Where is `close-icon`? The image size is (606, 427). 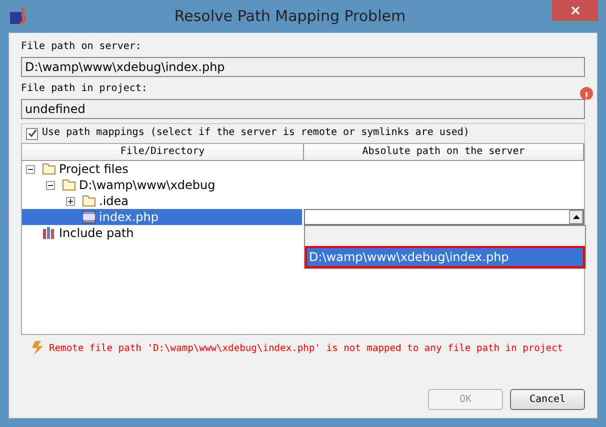
close-icon is located at coordinates (575, 10).